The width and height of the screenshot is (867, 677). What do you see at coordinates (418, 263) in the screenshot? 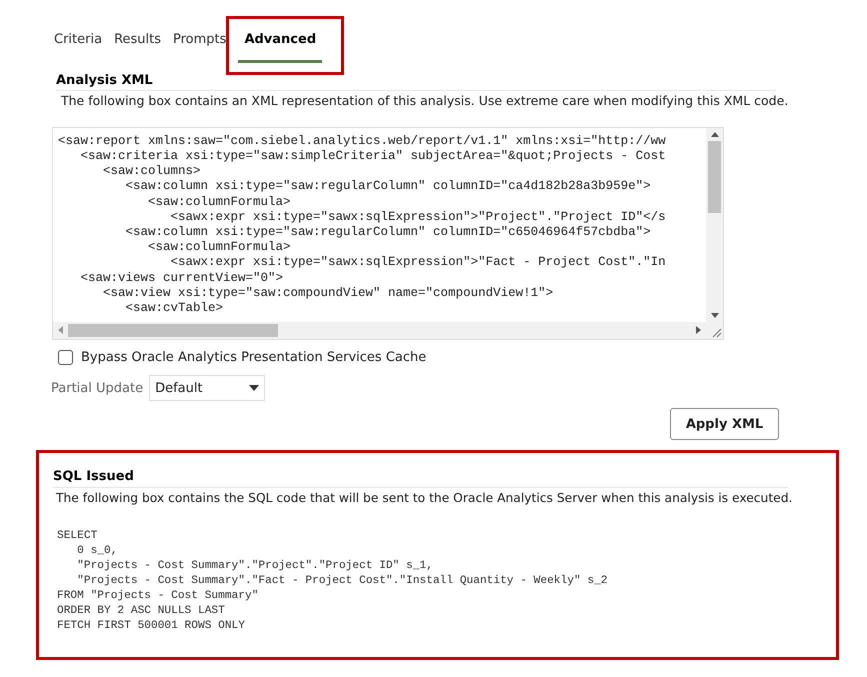
I see `code-line: <sawx:expr xsi:type="sawx:sqlExpression">"Fact - Project Cost"."In` at bounding box center [418, 263].